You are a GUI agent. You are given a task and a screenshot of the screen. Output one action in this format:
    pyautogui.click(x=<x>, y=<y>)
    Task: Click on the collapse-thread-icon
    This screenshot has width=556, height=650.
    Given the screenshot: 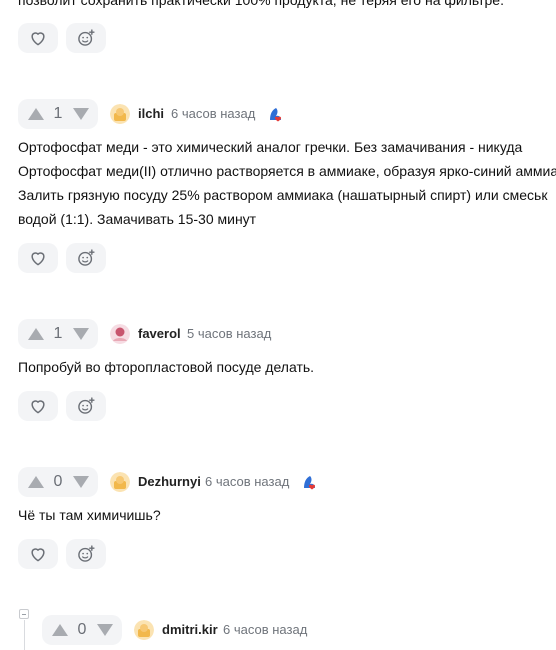 What is the action you would take?
    pyautogui.click(x=24, y=614)
    